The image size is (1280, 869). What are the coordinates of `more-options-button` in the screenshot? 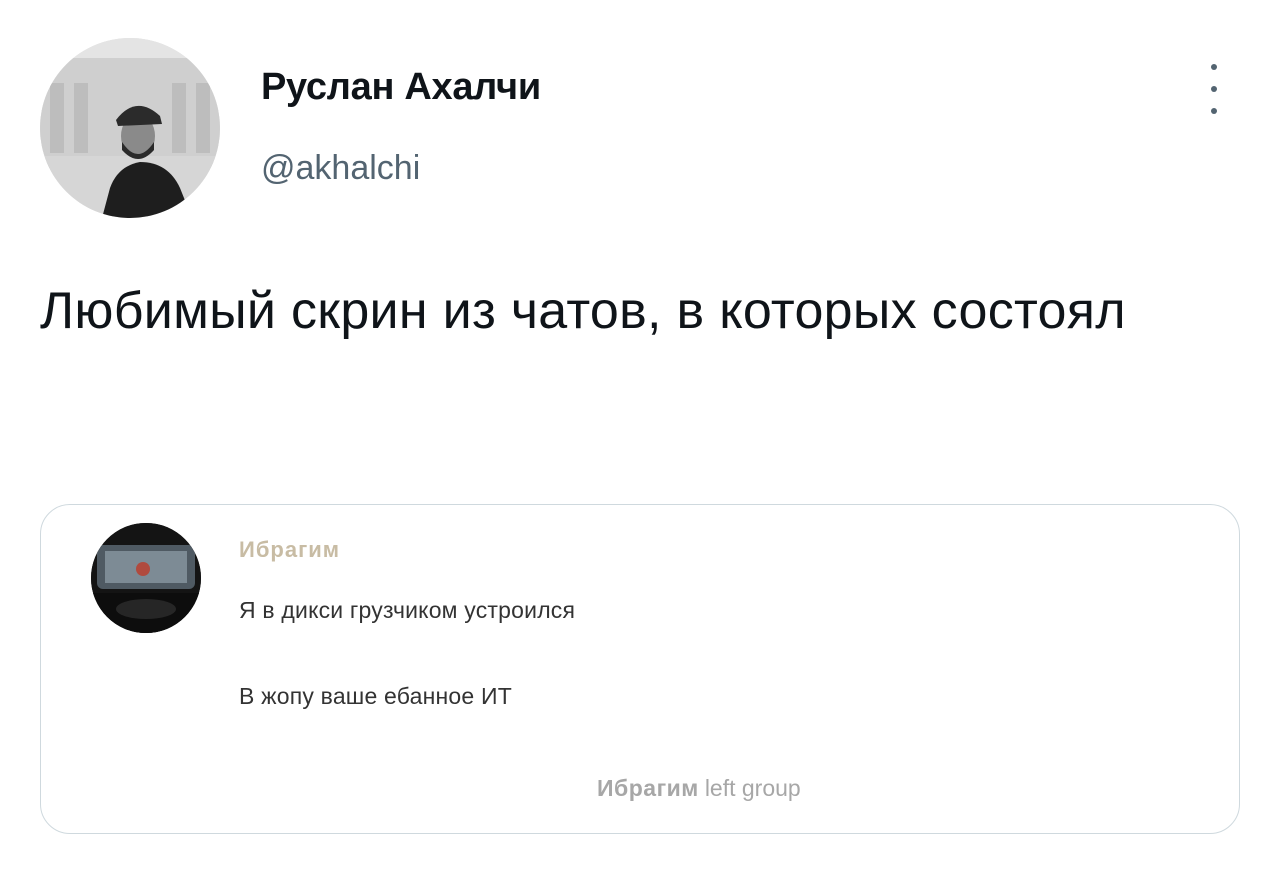 It's located at (1214, 89).